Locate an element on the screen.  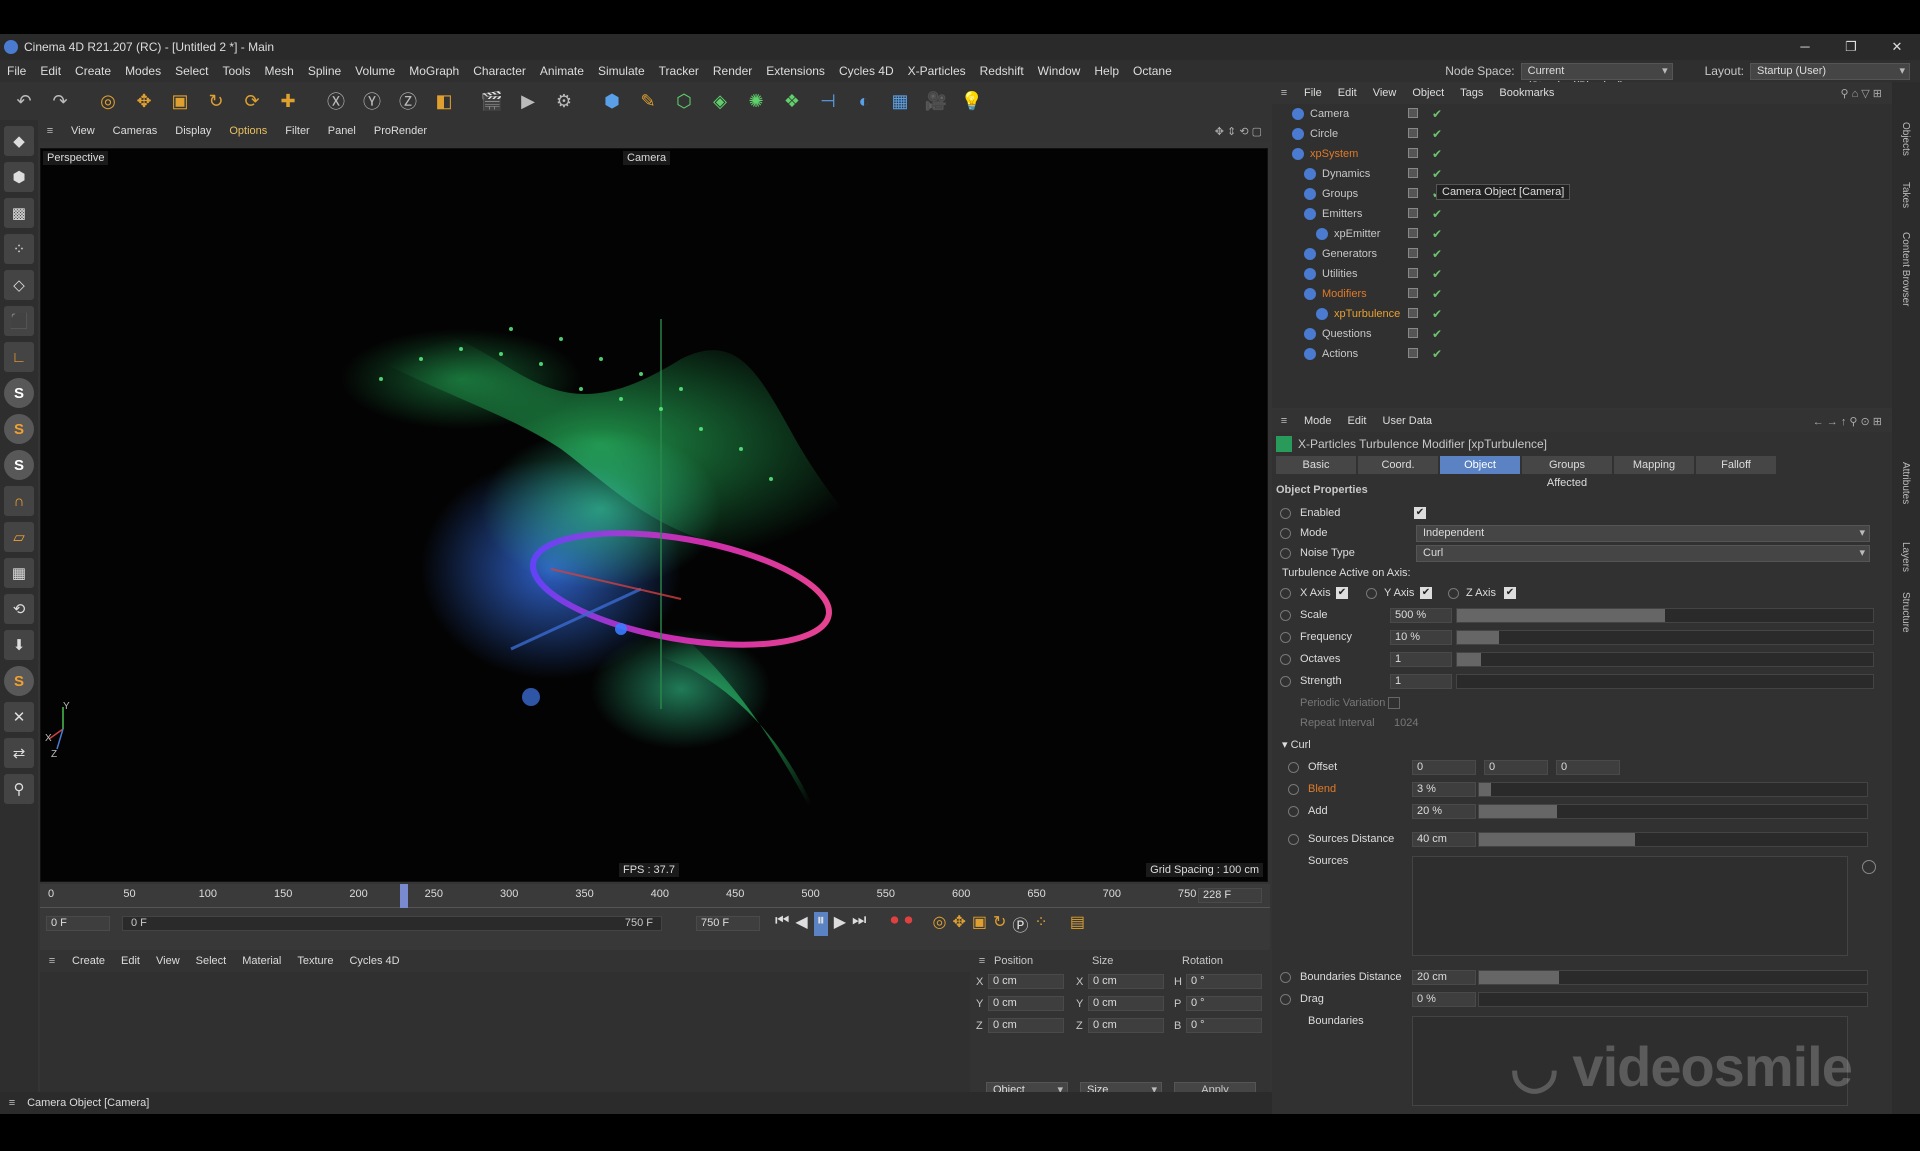
z-axis-lock-icon: Ⓩ is located at coordinates (408, 101).